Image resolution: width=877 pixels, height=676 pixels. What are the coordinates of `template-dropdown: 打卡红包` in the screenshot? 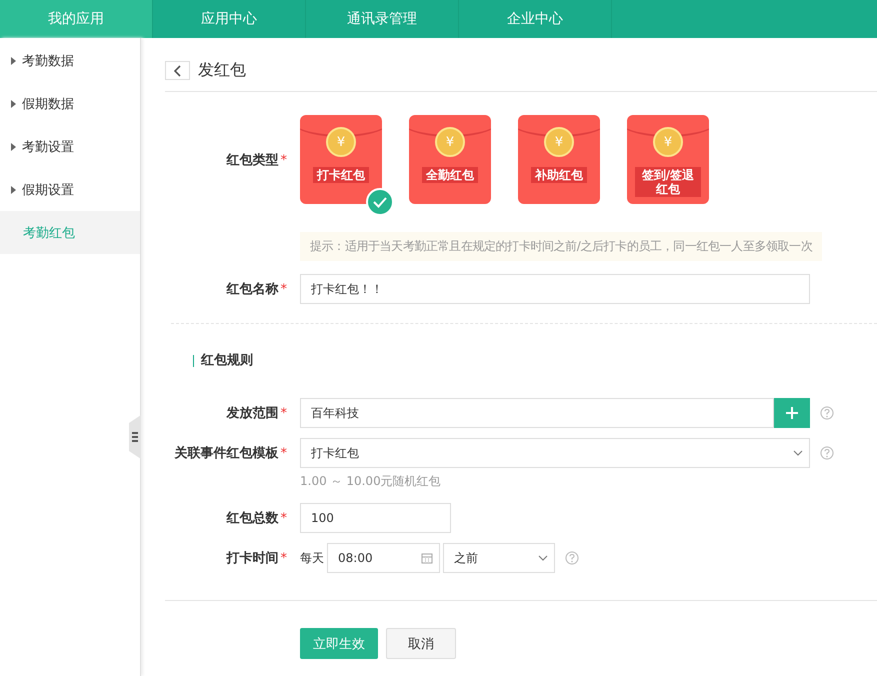 It's located at (555, 453).